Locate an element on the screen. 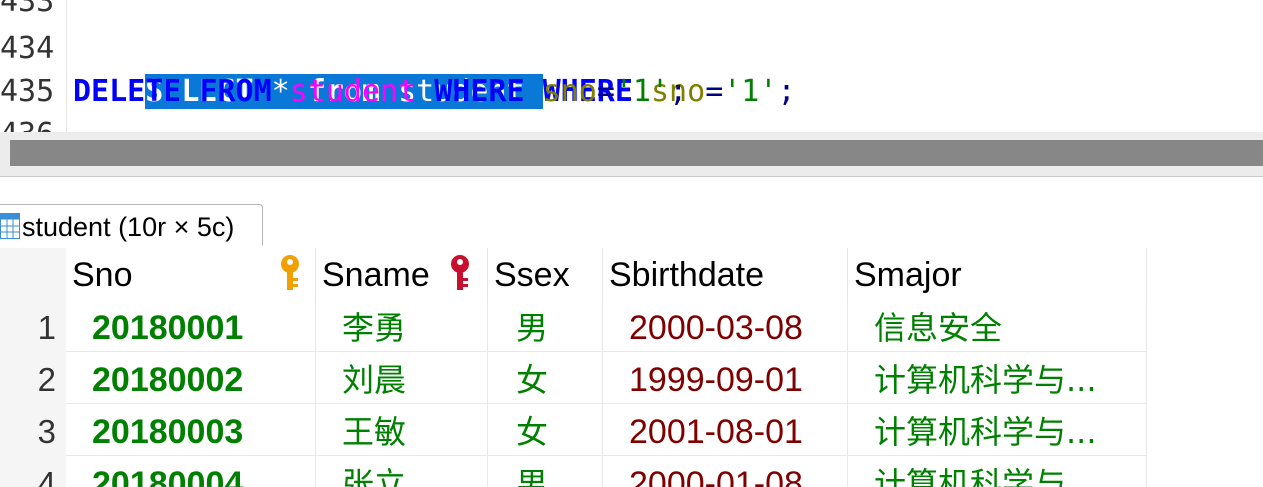  result-tab-student: student (10r × 5c) is located at coordinates (131, 224).